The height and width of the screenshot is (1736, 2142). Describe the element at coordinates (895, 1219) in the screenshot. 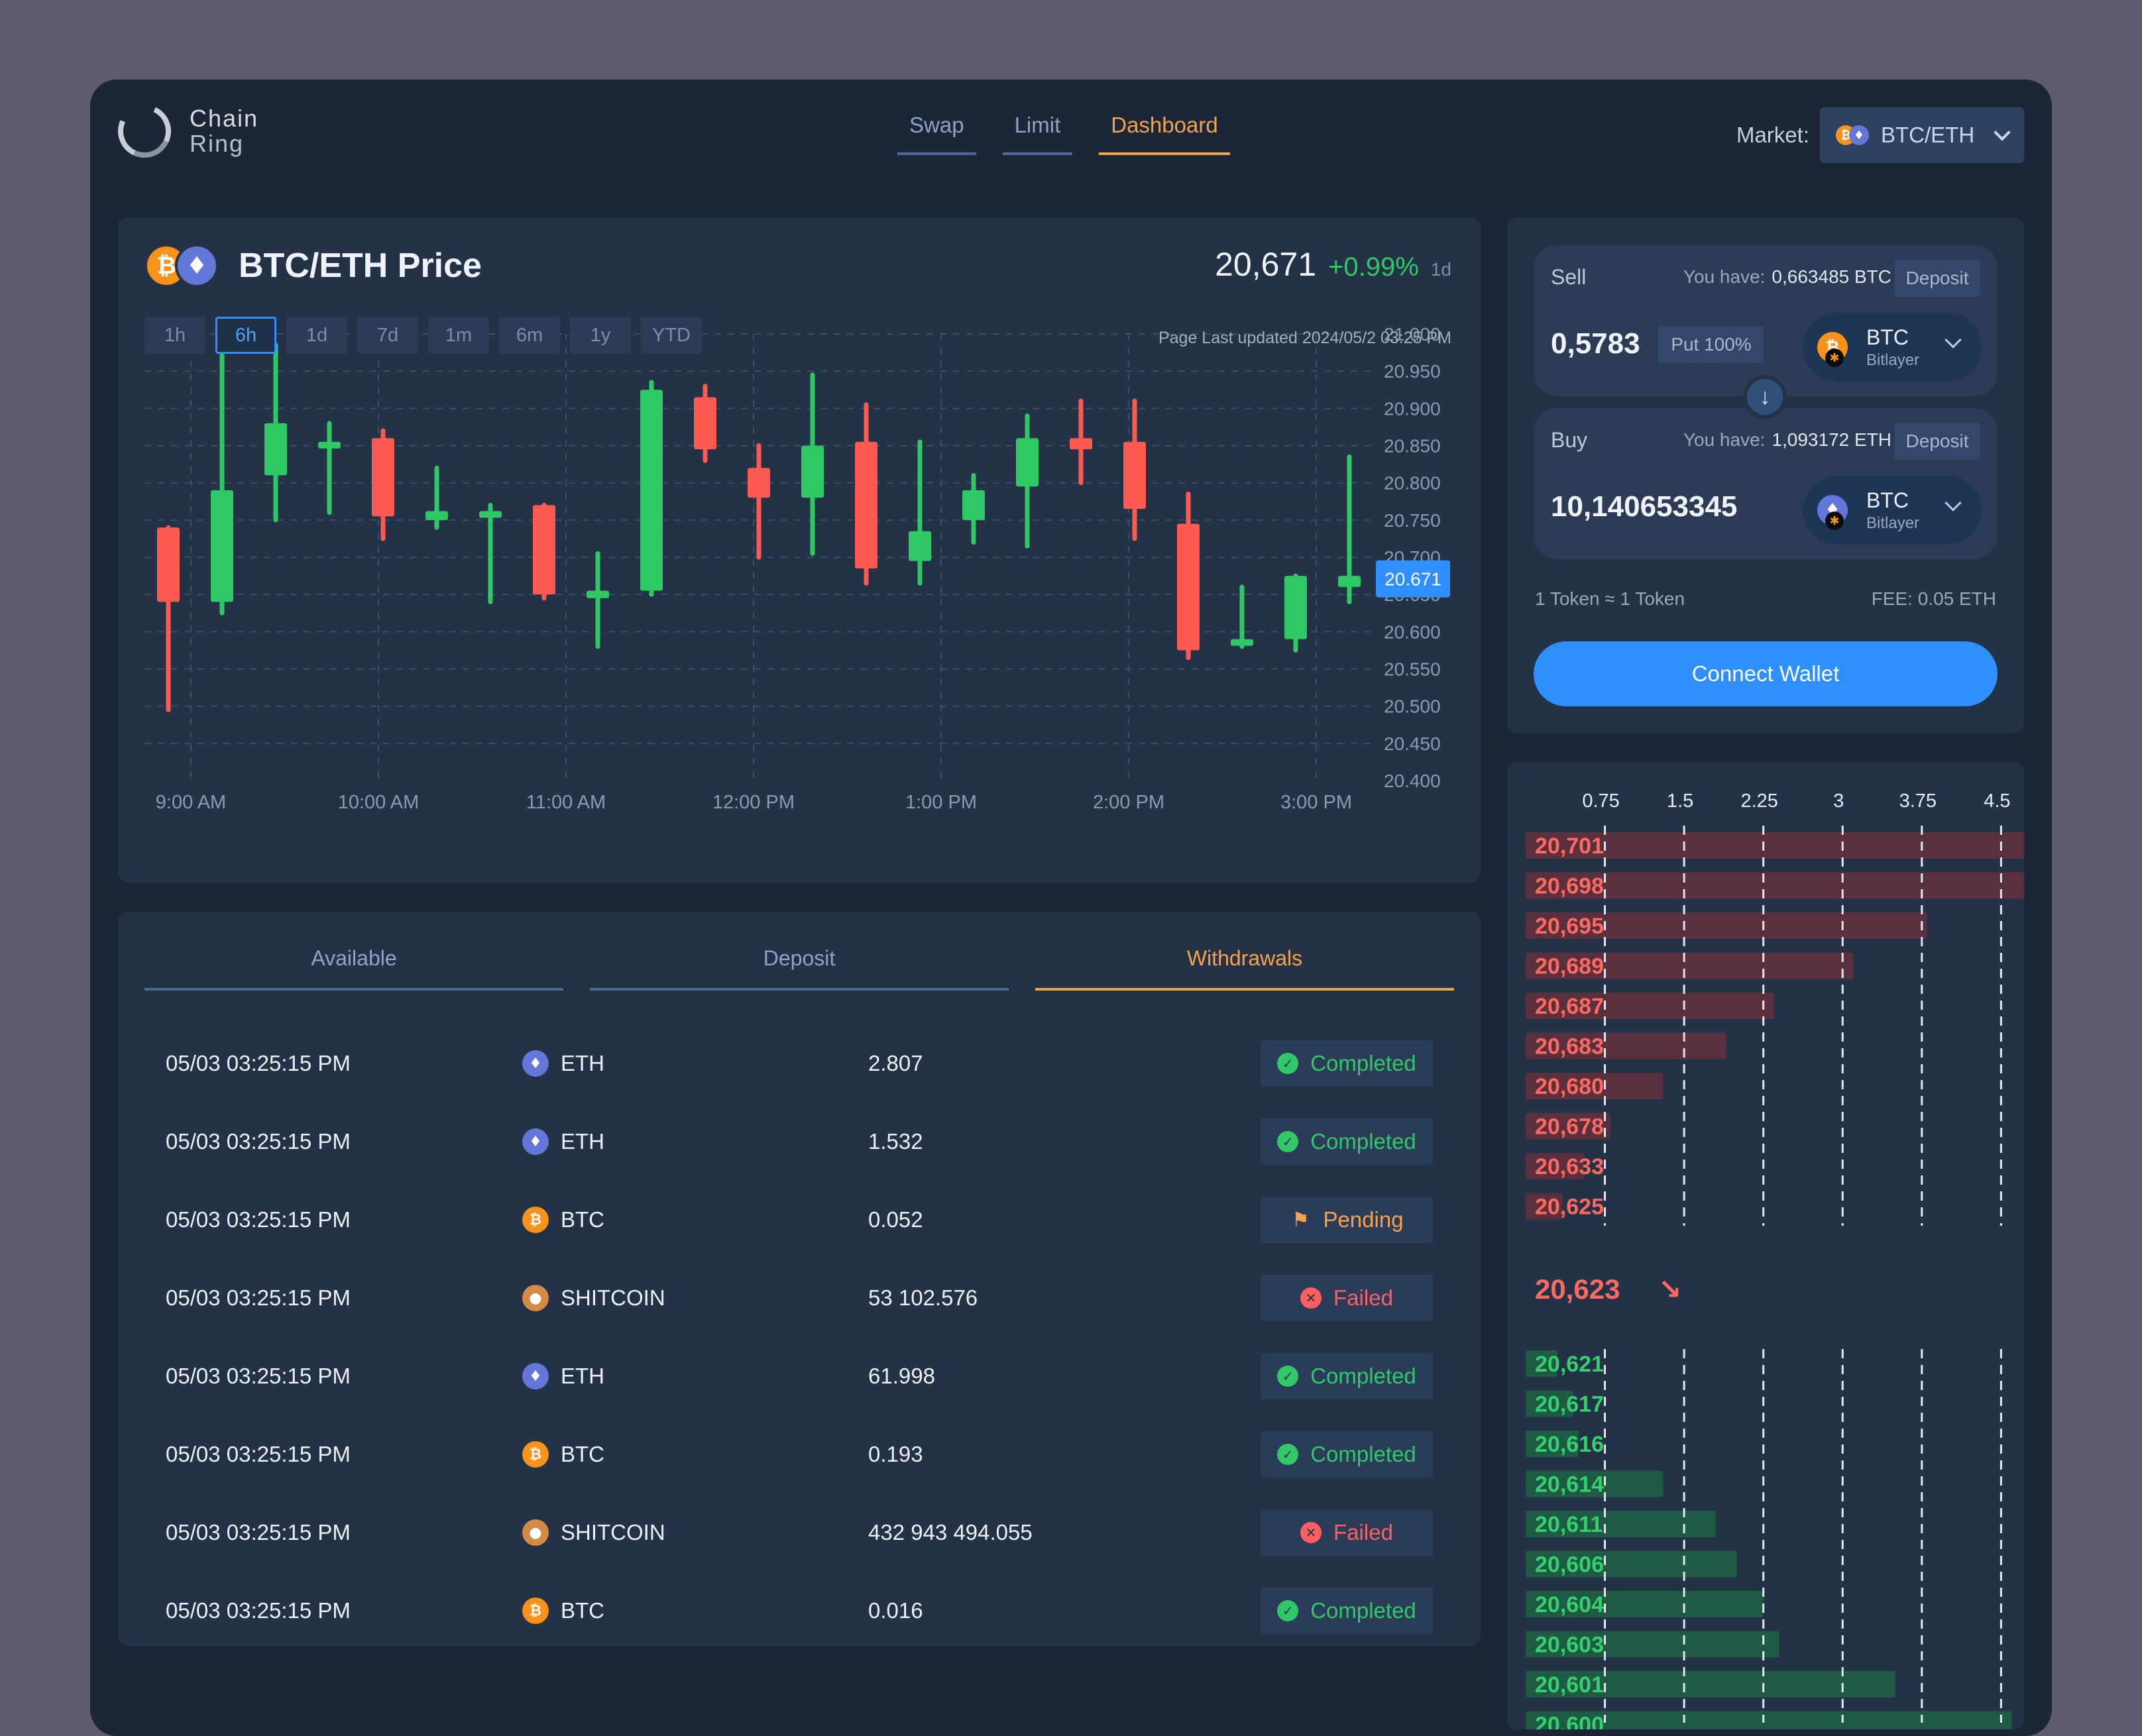

I see `tx-amount: 0.052` at that location.